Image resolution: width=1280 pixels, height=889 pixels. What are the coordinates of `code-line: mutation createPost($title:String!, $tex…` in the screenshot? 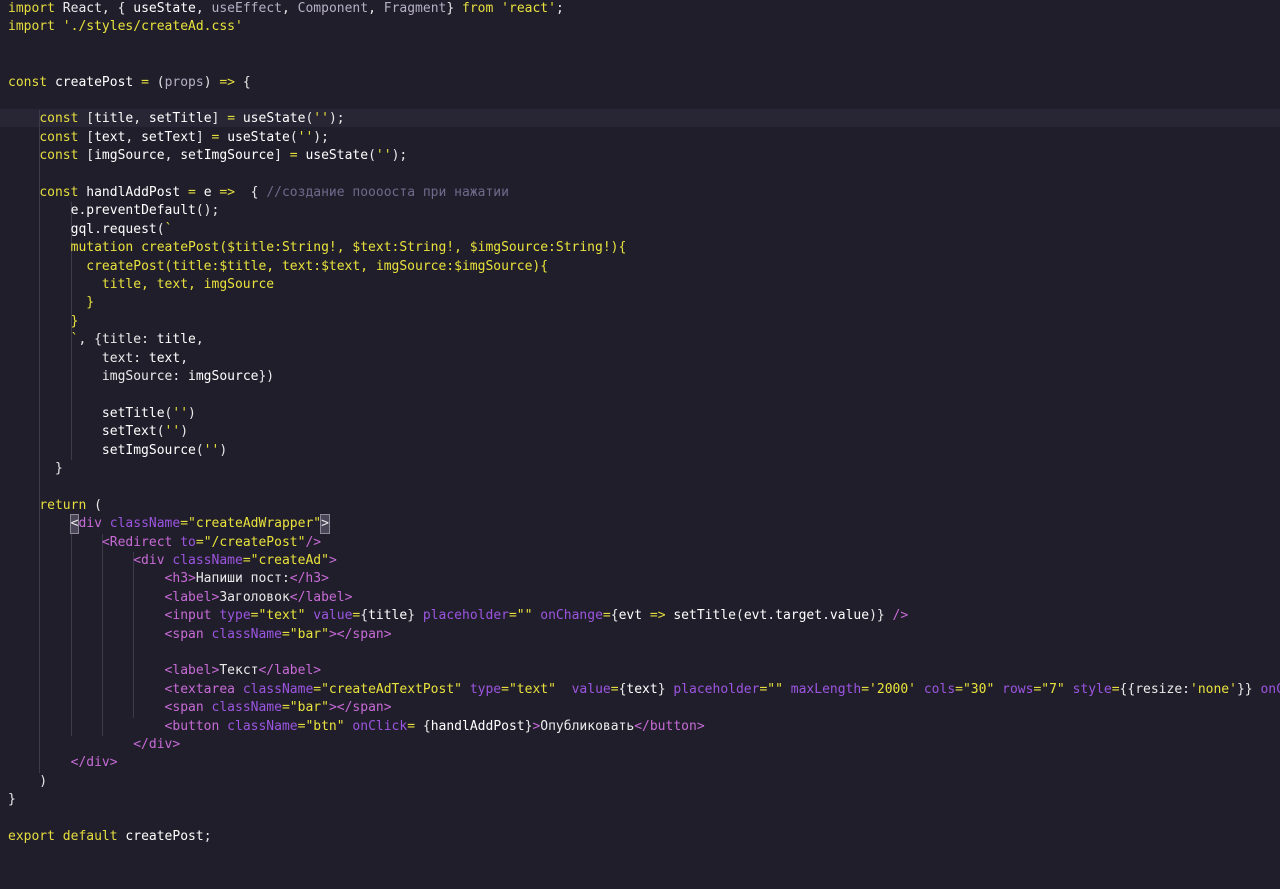 It's located at (317, 248).